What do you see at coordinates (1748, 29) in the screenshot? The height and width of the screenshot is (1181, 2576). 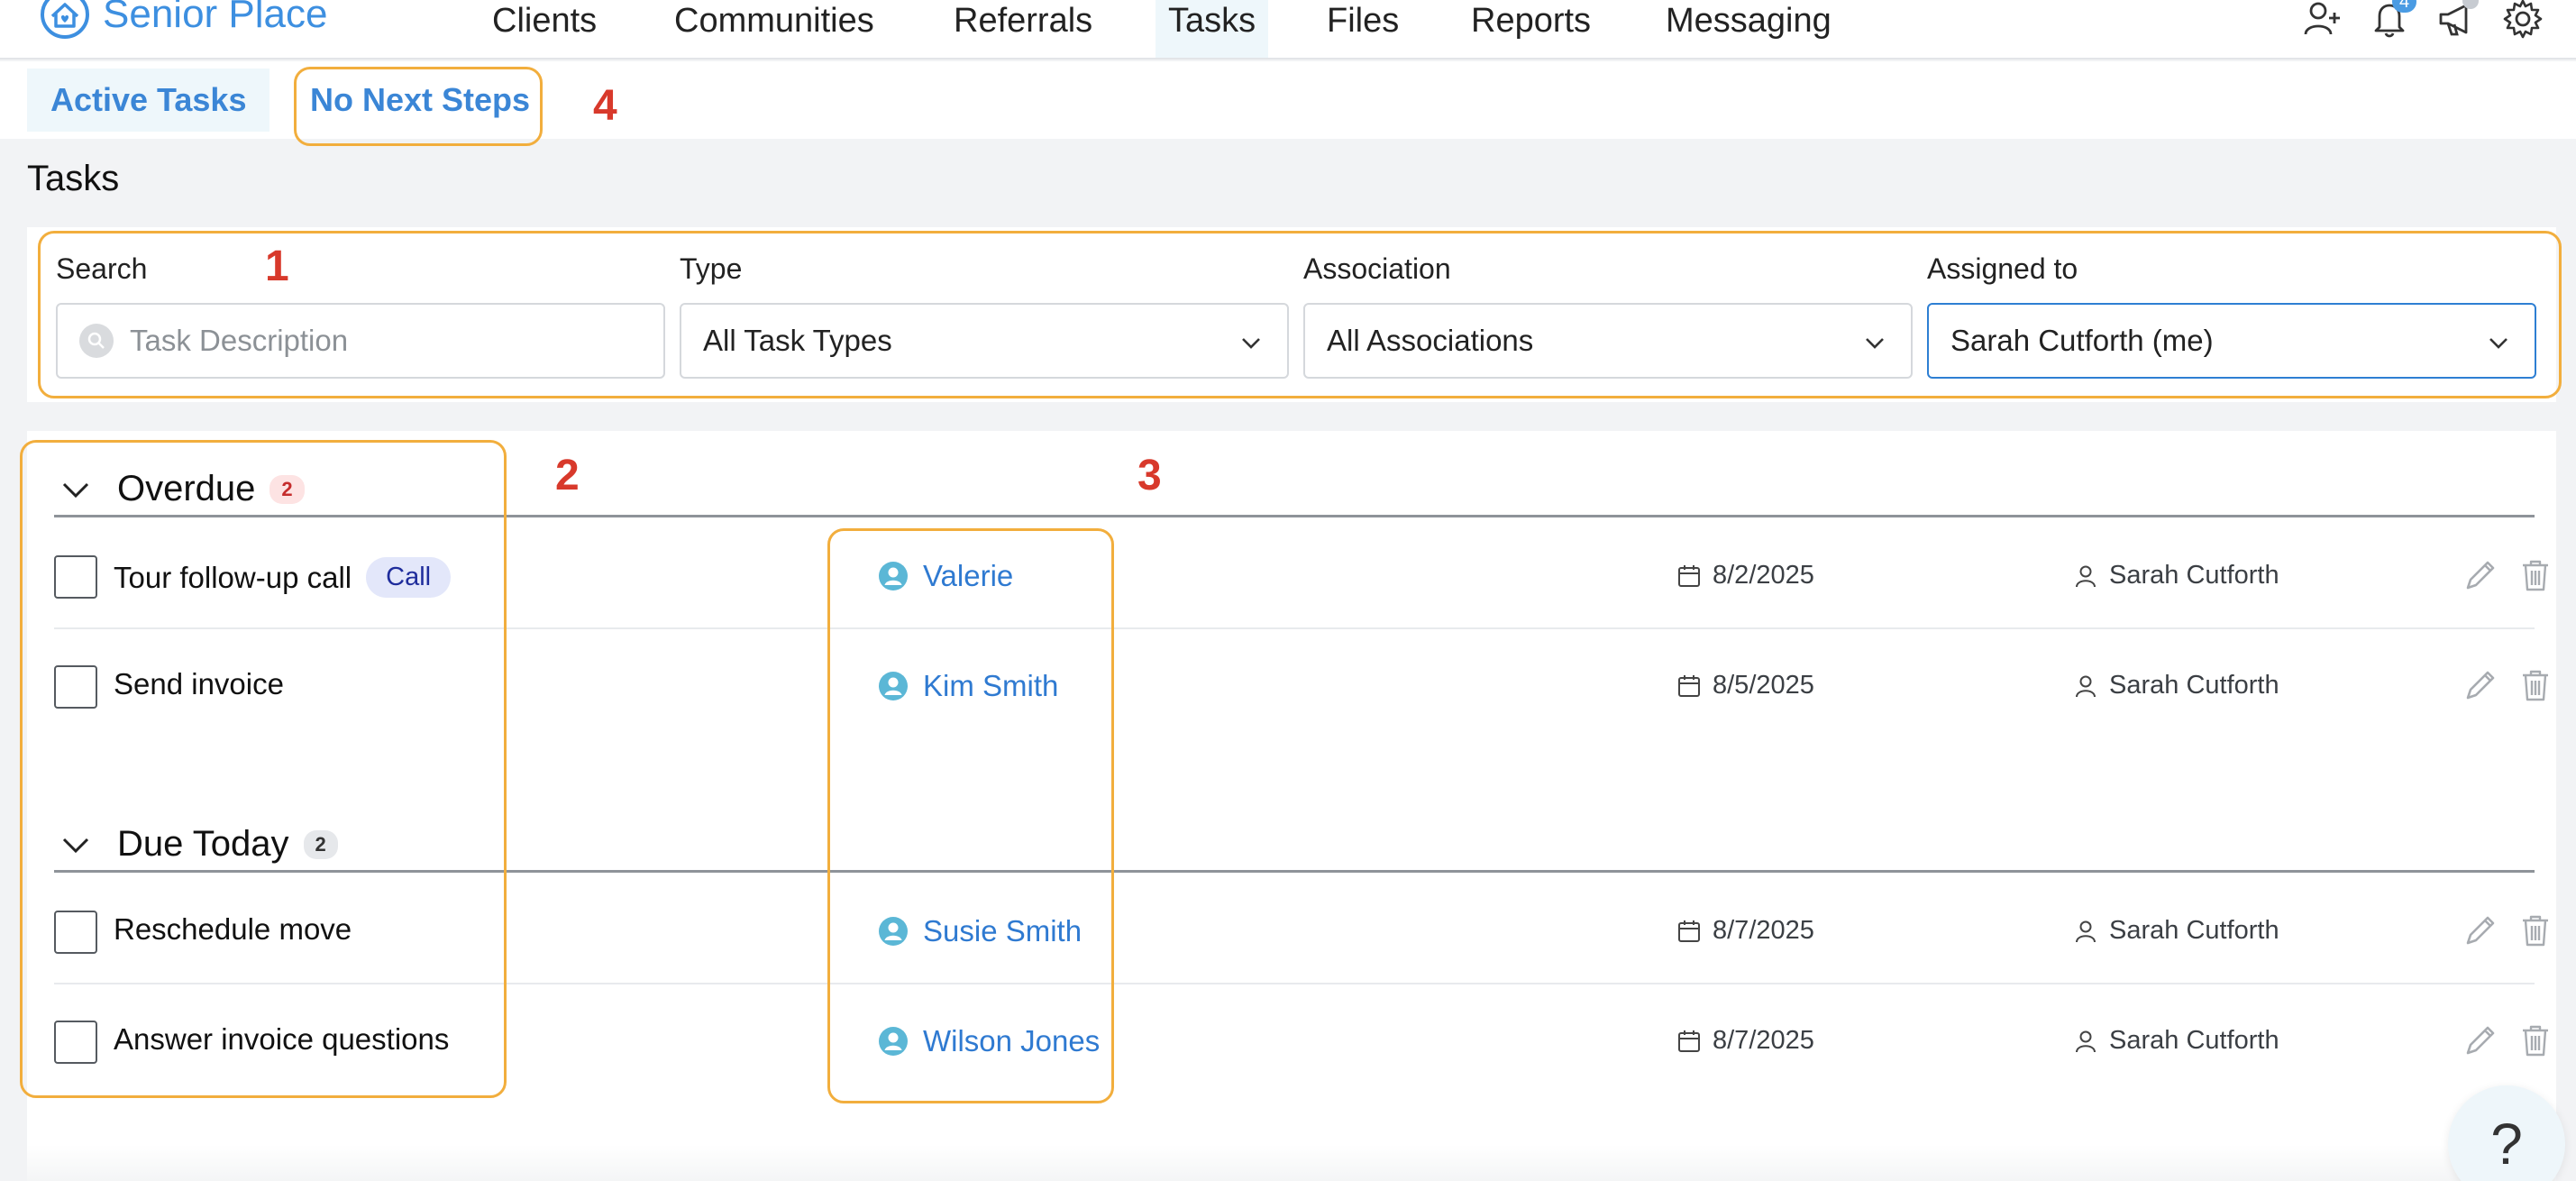 I see `nav-messaging: Messaging` at bounding box center [1748, 29].